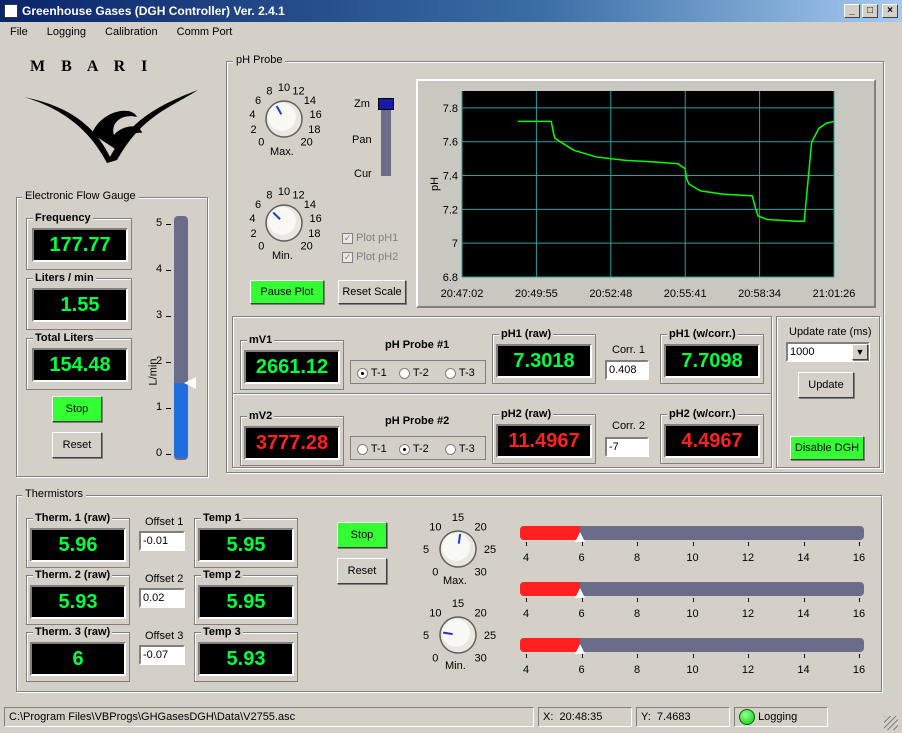  I want to click on zoom-slider-thumb, so click(386, 104).